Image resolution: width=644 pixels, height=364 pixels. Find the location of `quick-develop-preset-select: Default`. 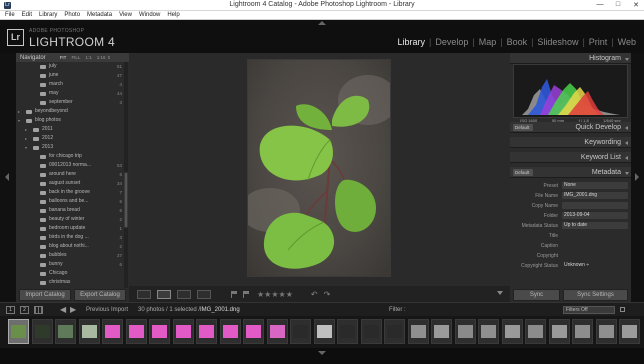

quick-develop-preset-select: Default is located at coordinates (523, 127).